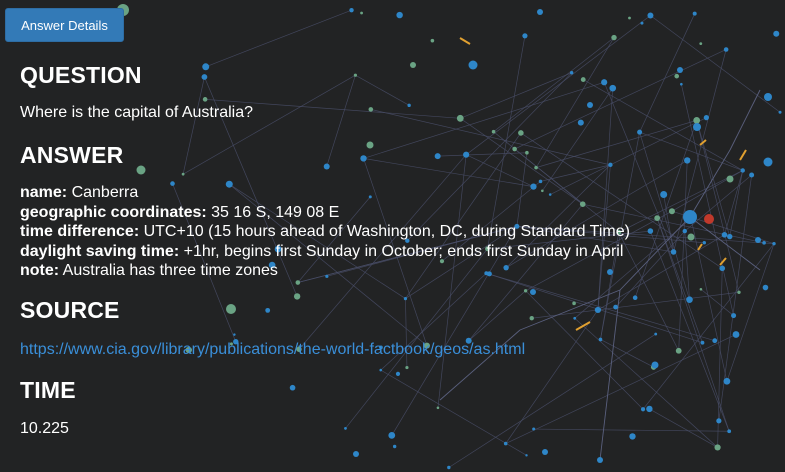 The height and width of the screenshot is (472, 785). What do you see at coordinates (100, 251) in the screenshot?
I see `answer-key: daylight saving time:` at bounding box center [100, 251].